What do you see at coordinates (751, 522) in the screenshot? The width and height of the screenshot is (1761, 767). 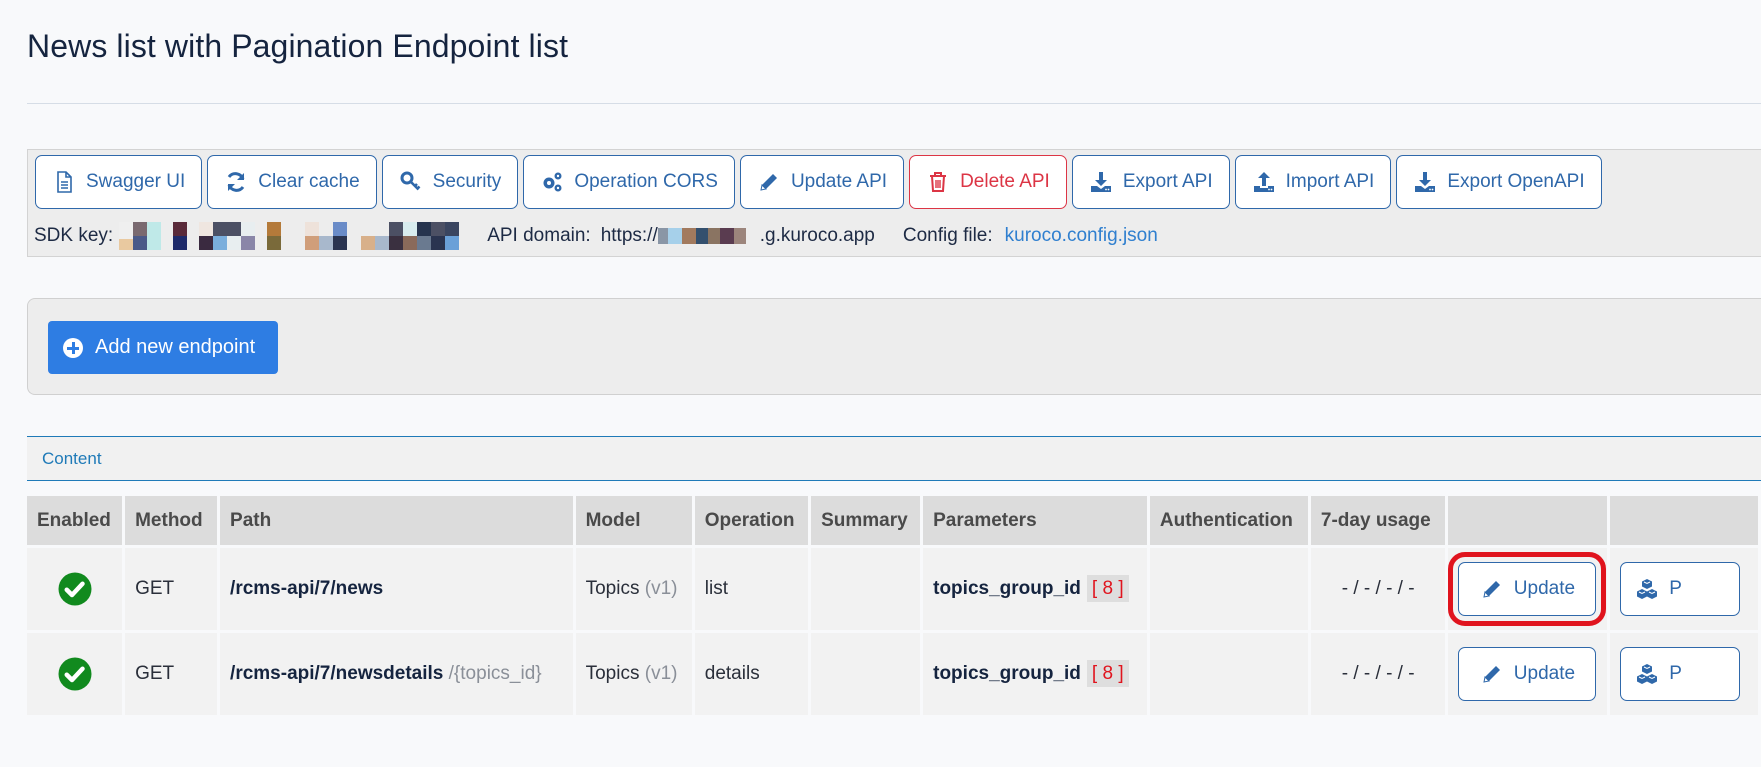 I see `col-operation: Operation` at bounding box center [751, 522].